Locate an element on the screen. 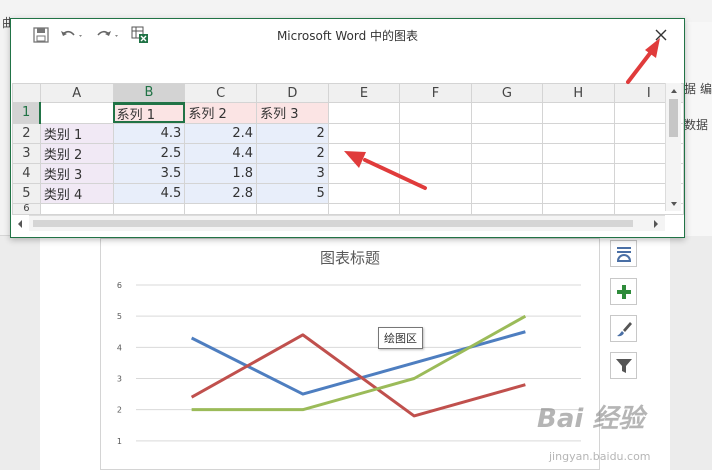  y-tick-label: 2 is located at coordinates (119, 410).